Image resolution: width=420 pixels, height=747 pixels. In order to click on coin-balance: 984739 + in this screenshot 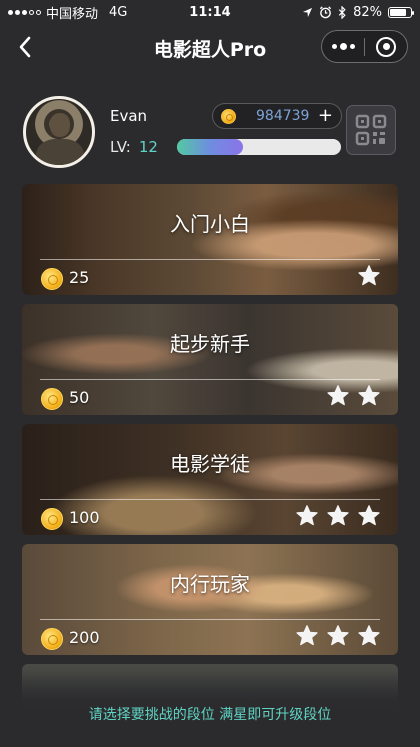, I will do `click(277, 116)`.